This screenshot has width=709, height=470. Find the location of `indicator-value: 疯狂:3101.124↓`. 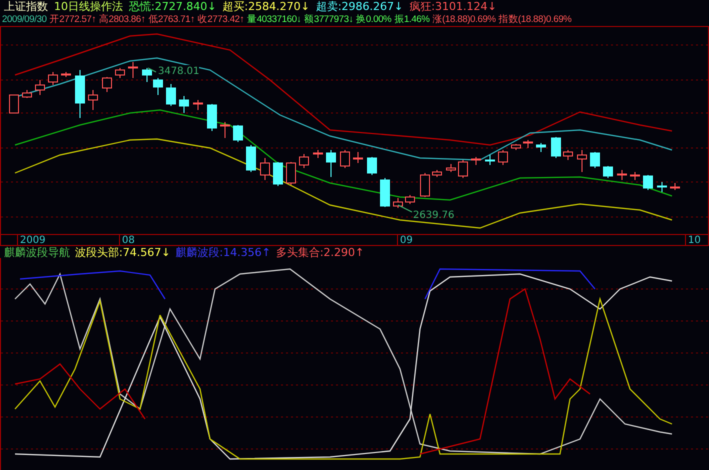

indicator-value: 疯狂:3101.124↓ is located at coordinates (453, 6).